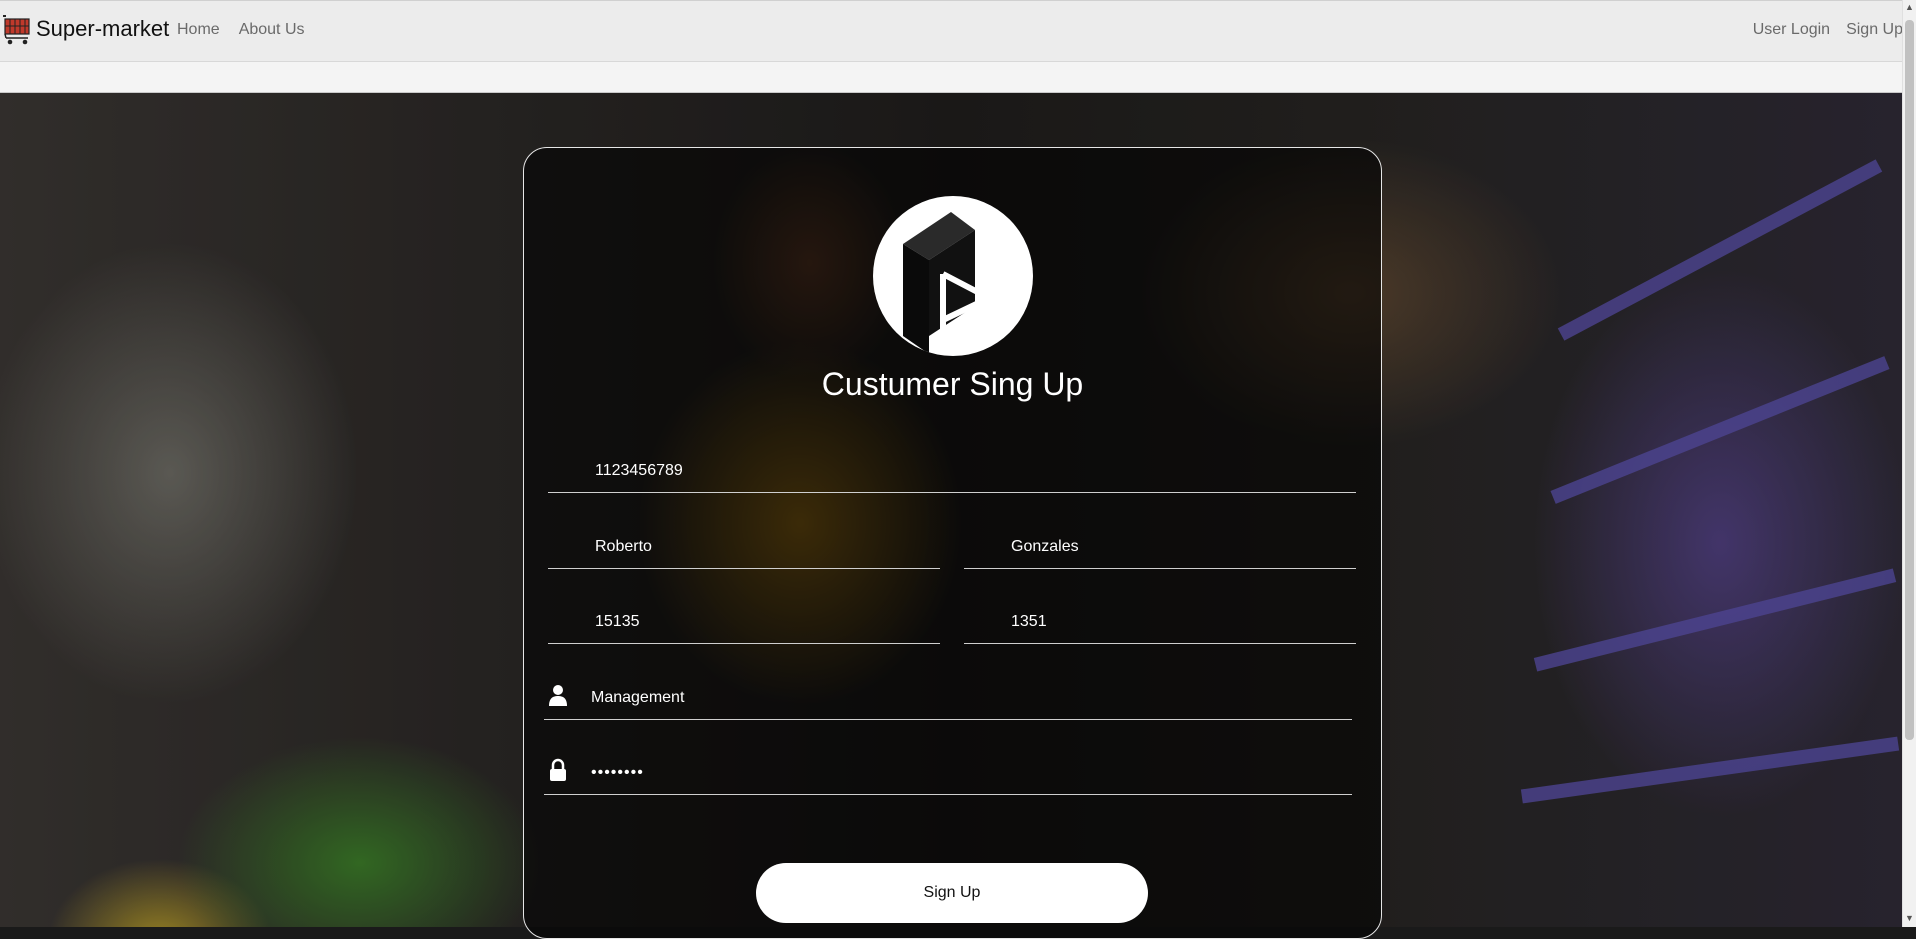 The image size is (1916, 939). What do you see at coordinates (1160, 619) in the screenshot?
I see `field-b: 1351` at bounding box center [1160, 619].